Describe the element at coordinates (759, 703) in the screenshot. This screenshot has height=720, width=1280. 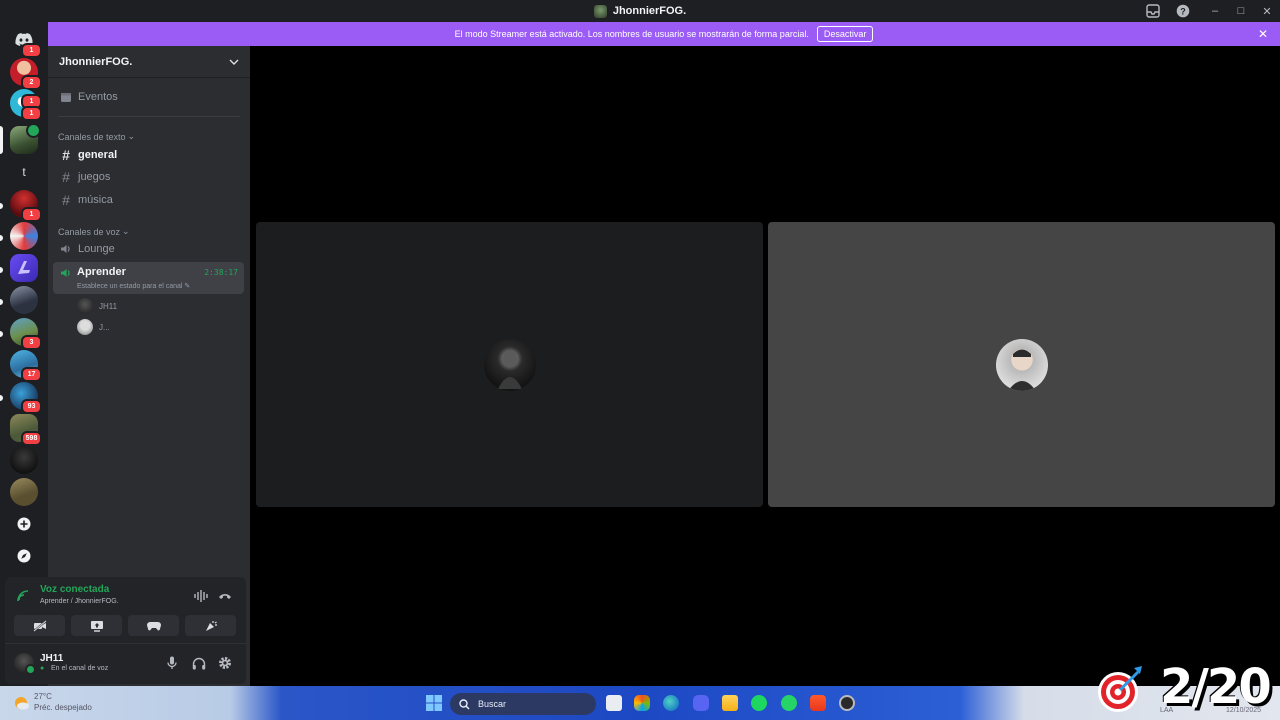
I see `spotify-icon` at that location.